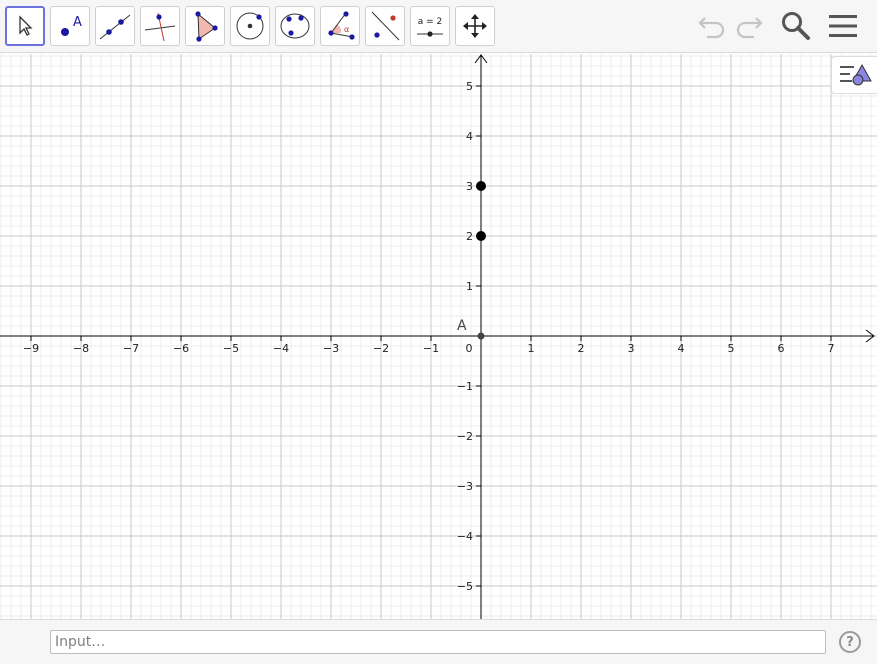 This screenshot has width=877, height=664. Describe the element at coordinates (346, 29) in the screenshot. I see `angle-icon-label: α` at that location.